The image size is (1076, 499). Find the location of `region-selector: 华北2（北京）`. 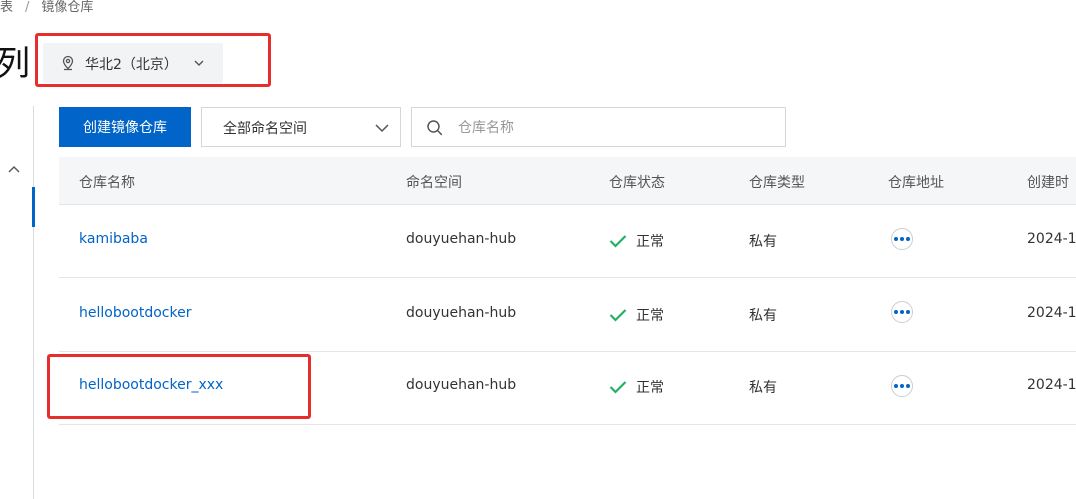

region-selector: 华北2（北京） is located at coordinates (133, 63).